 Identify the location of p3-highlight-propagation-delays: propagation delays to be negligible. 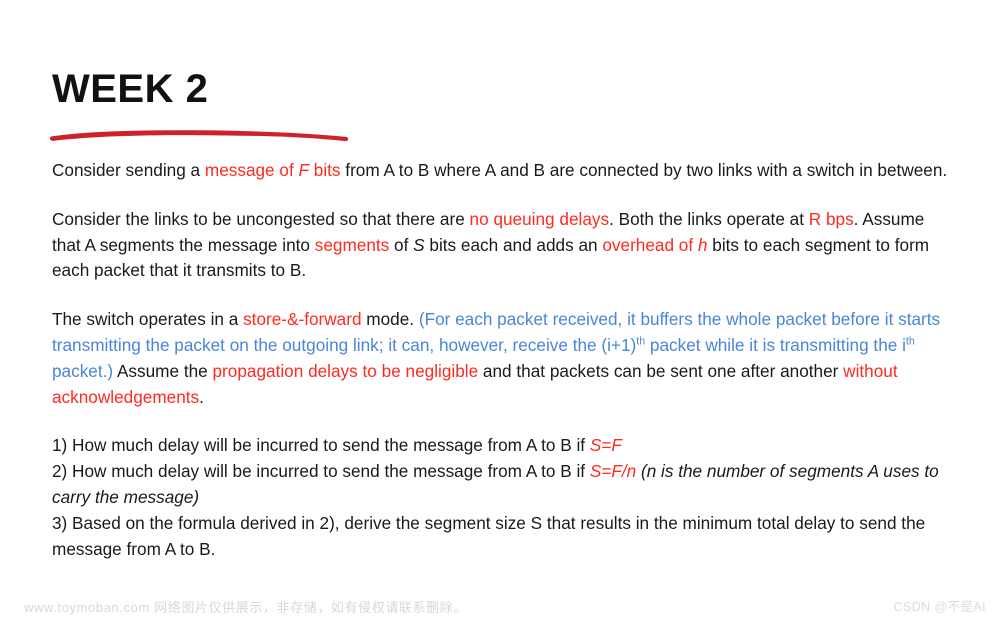
(345, 370).